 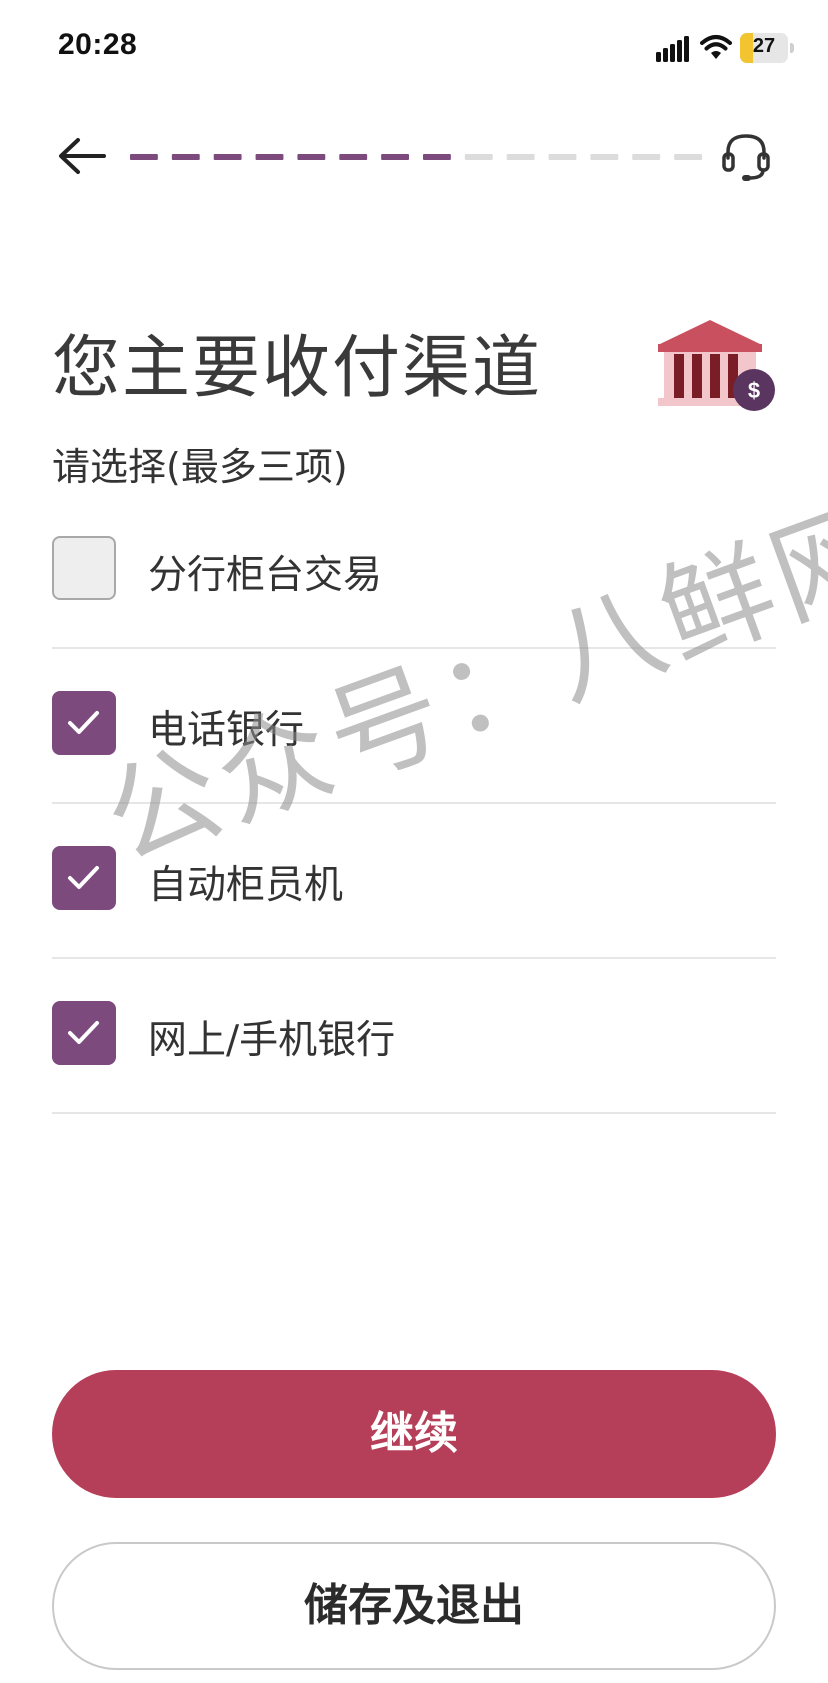 What do you see at coordinates (716, 367) in the screenshot?
I see `bank-building-dollar-icon: $` at bounding box center [716, 367].